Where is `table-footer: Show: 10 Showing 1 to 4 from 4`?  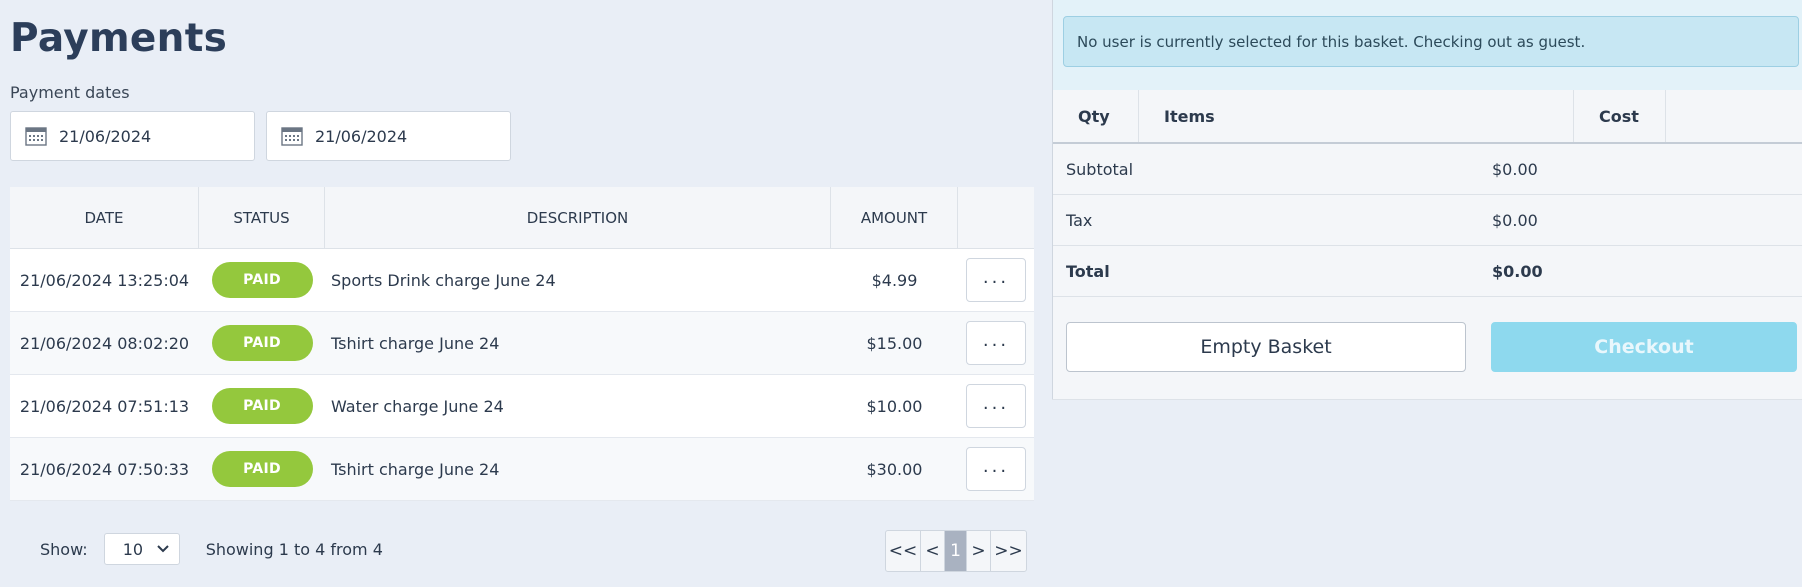
table-footer: Show: 10 Showing 1 to 4 from 4 is located at coordinates (211, 549).